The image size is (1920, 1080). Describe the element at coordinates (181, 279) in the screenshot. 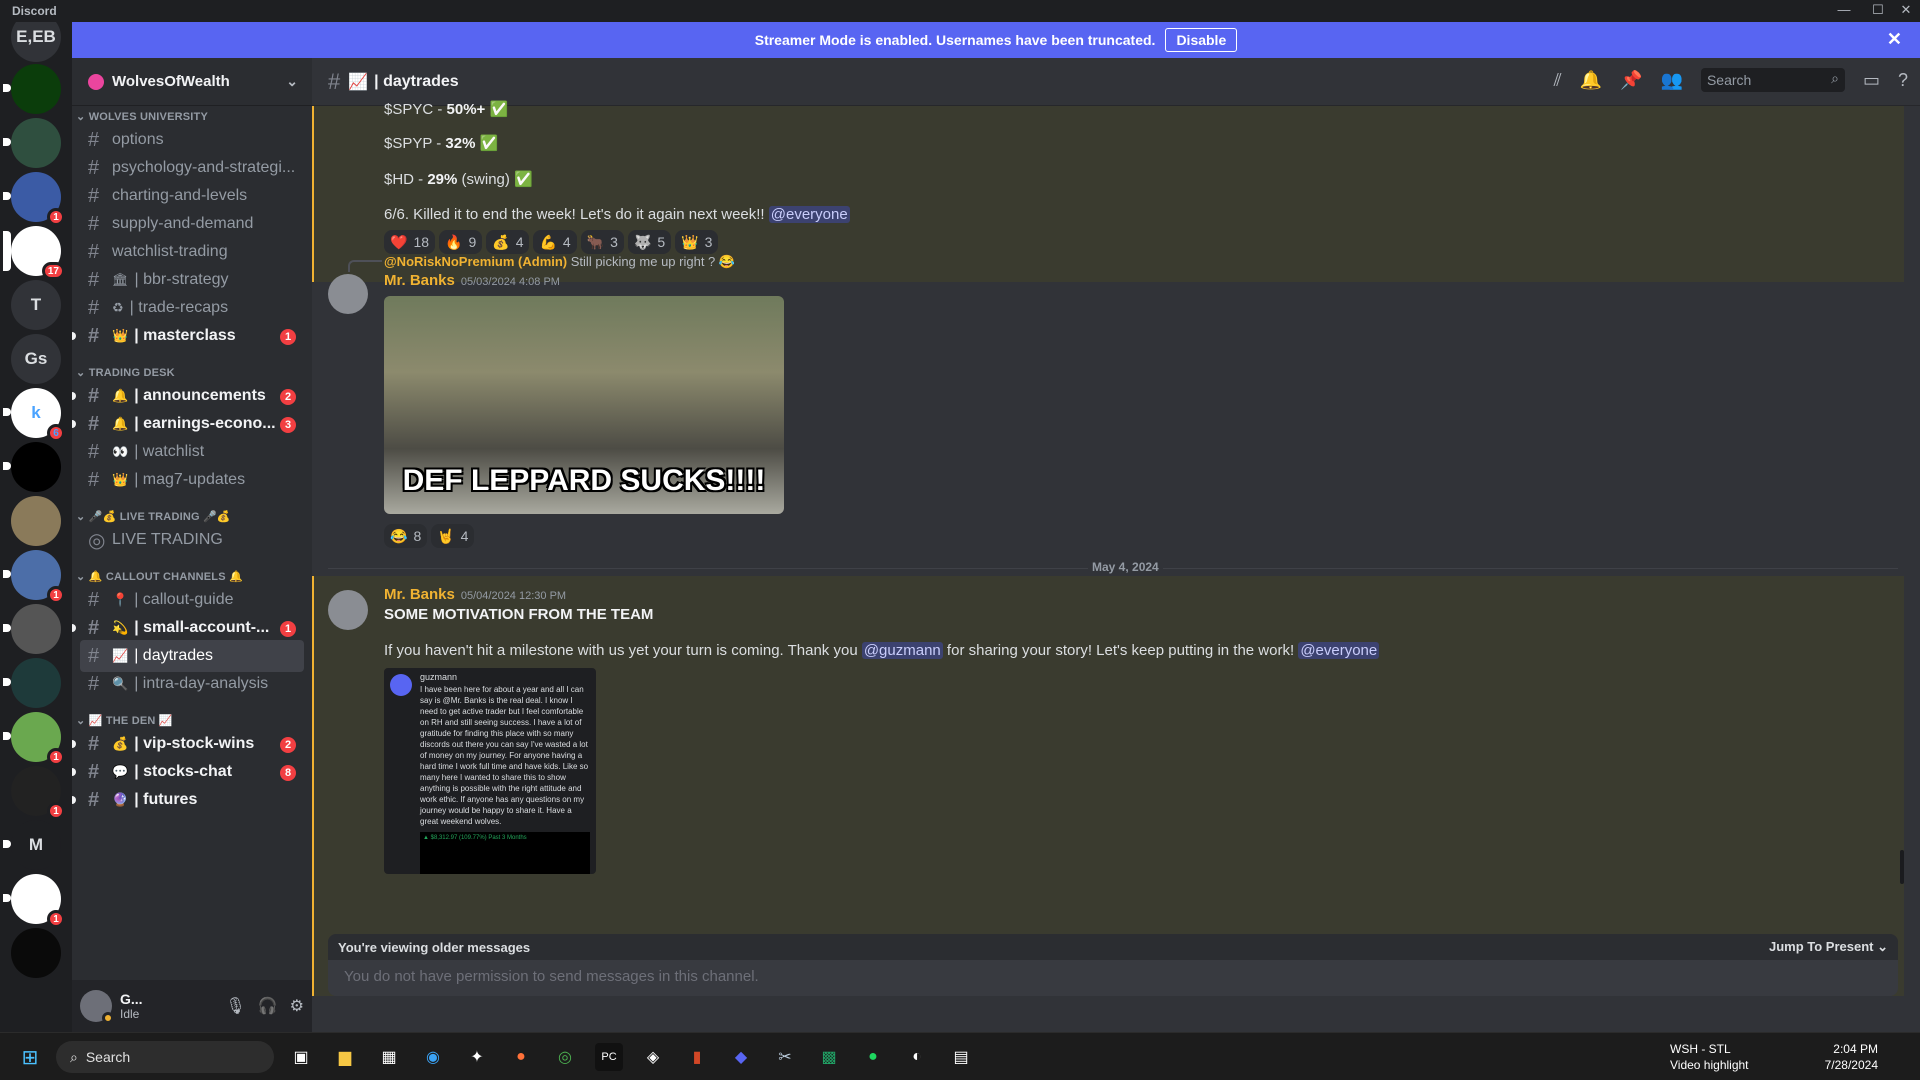

I see `channel-label: | bbr-strategy` at that location.